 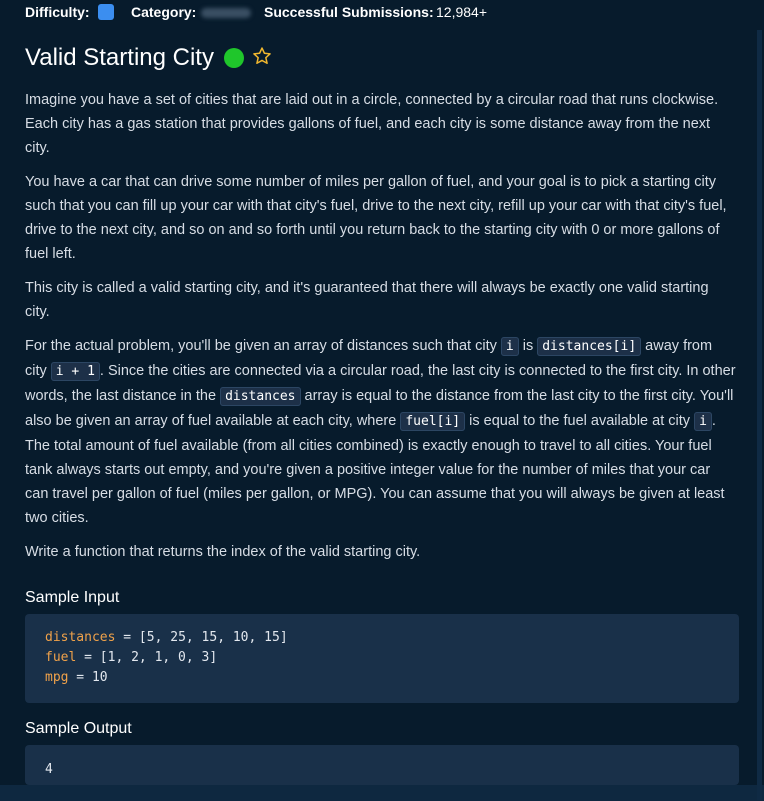 I want to click on code-line: mpg = 10, so click(x=76, y=677).